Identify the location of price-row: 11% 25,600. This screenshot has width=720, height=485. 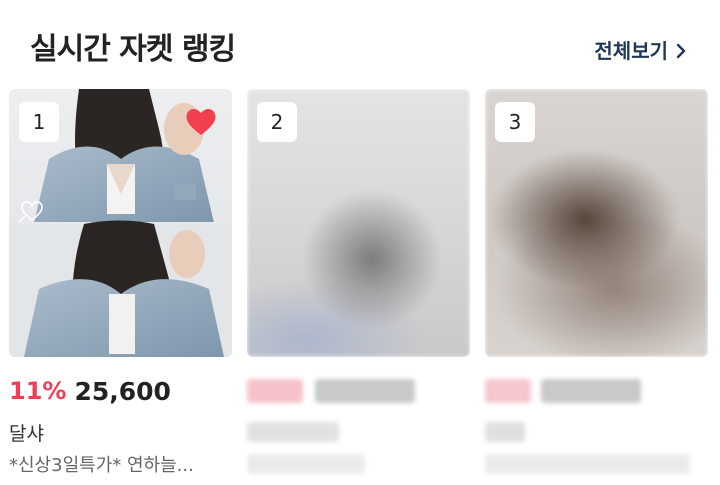
(90, 391).